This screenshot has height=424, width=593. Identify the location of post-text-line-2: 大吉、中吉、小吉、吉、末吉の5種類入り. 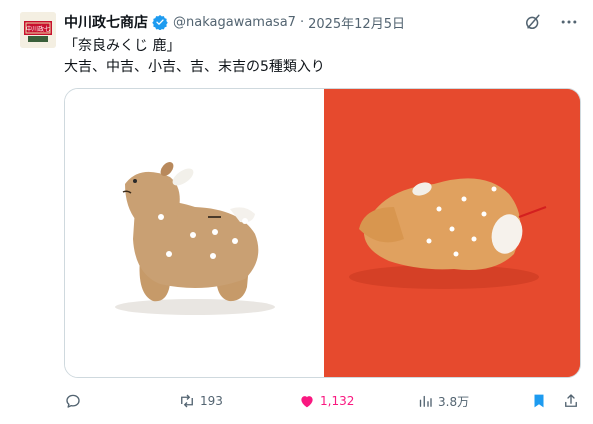
(194, 67).